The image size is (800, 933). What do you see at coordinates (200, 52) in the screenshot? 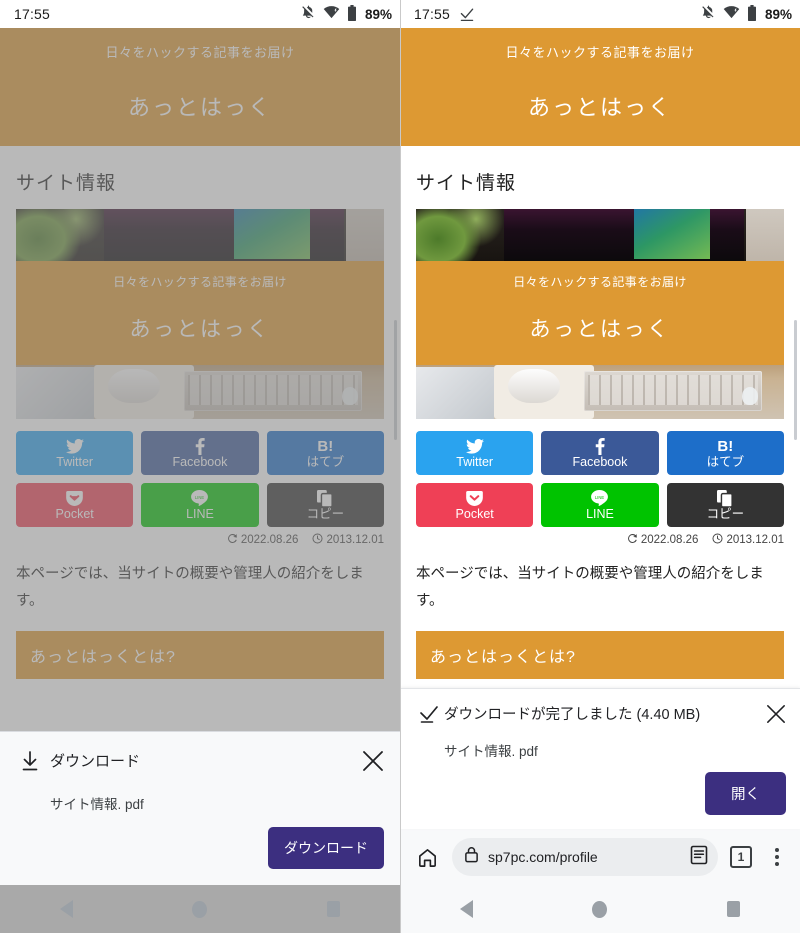
I see `site-tagline: 日々をハックする記事をお届け` at bounding box center [200, 52].